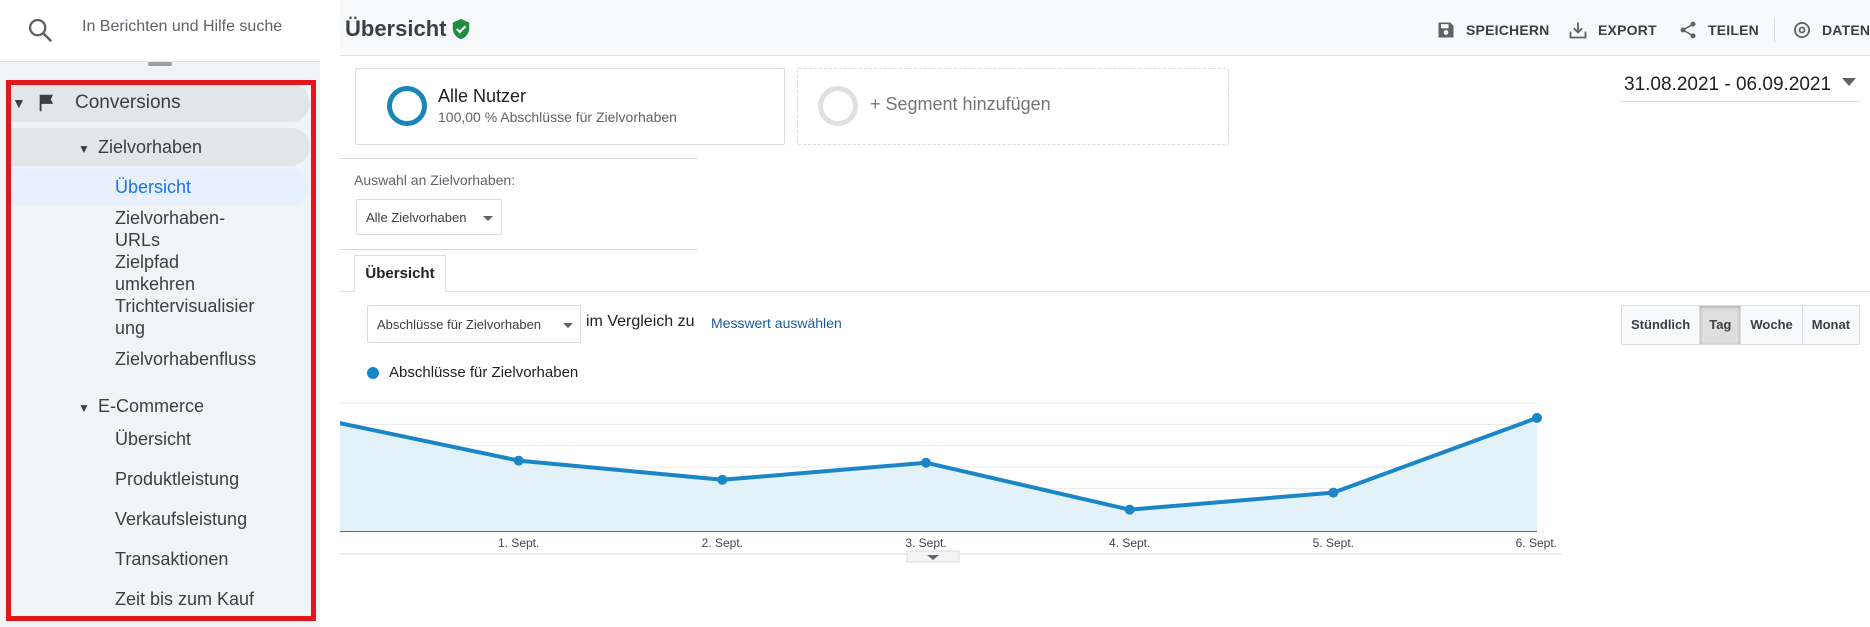 Image resolution: width=1870 pixels, height=627 pixels. I want to click on export-button: EXPORT, so click(1612, 30).